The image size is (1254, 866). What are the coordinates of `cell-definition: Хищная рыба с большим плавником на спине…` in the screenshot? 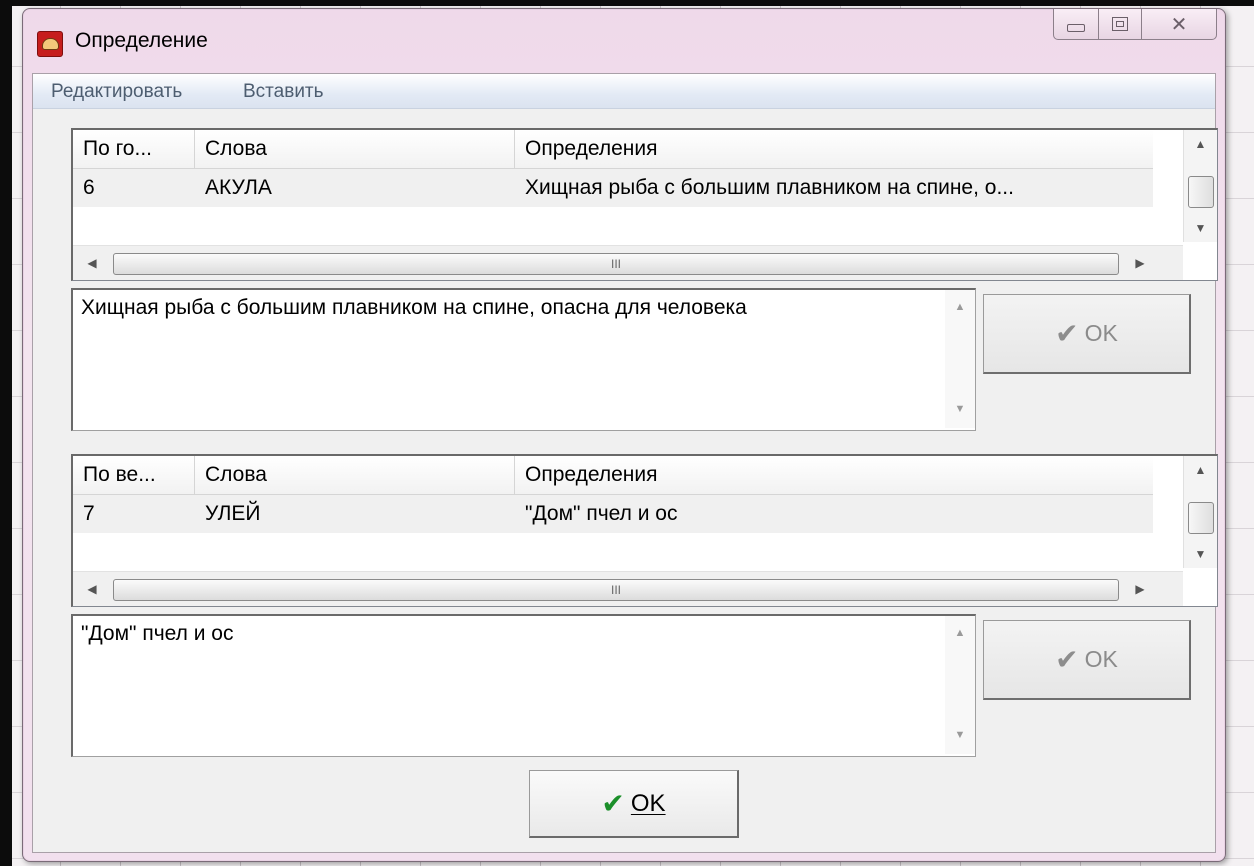 It's located at (769, 187).